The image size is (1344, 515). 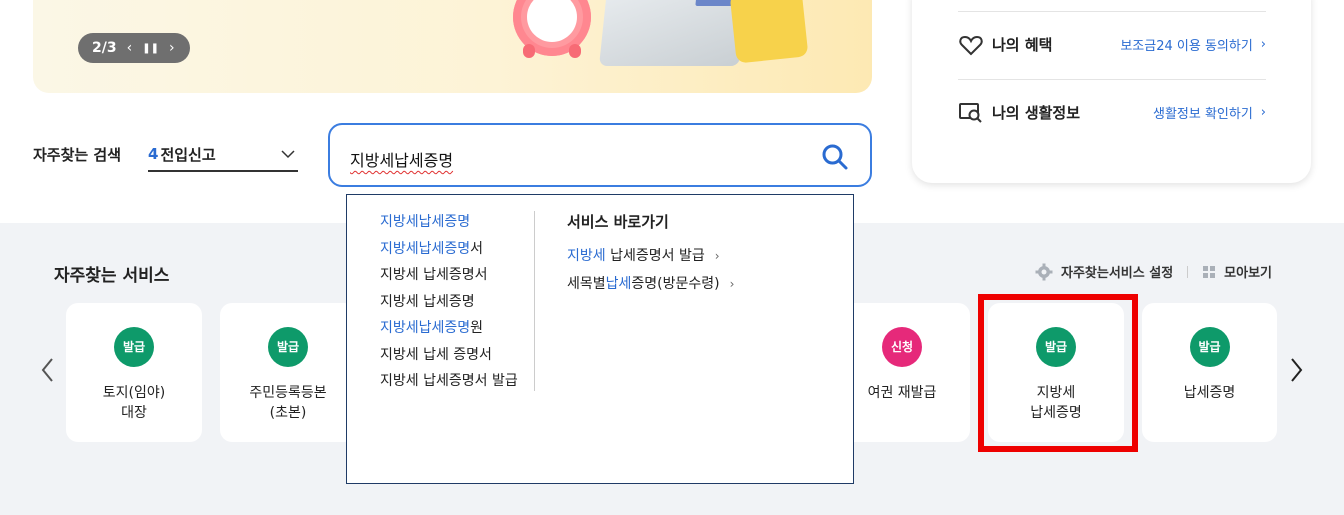 I want to click on service-card-resident-register: 발급 주민등록등본 (초본), so click(x=288, y=372).